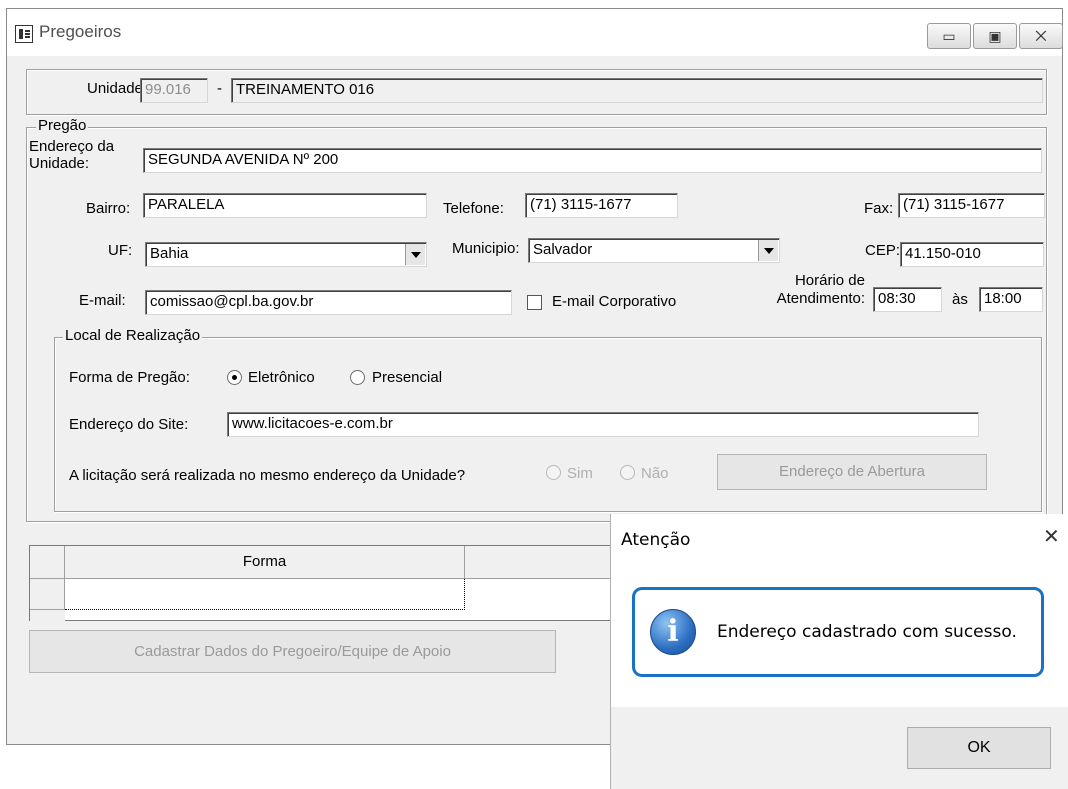  I want to click on uf-select-value: Bahia, so click(169, 253).